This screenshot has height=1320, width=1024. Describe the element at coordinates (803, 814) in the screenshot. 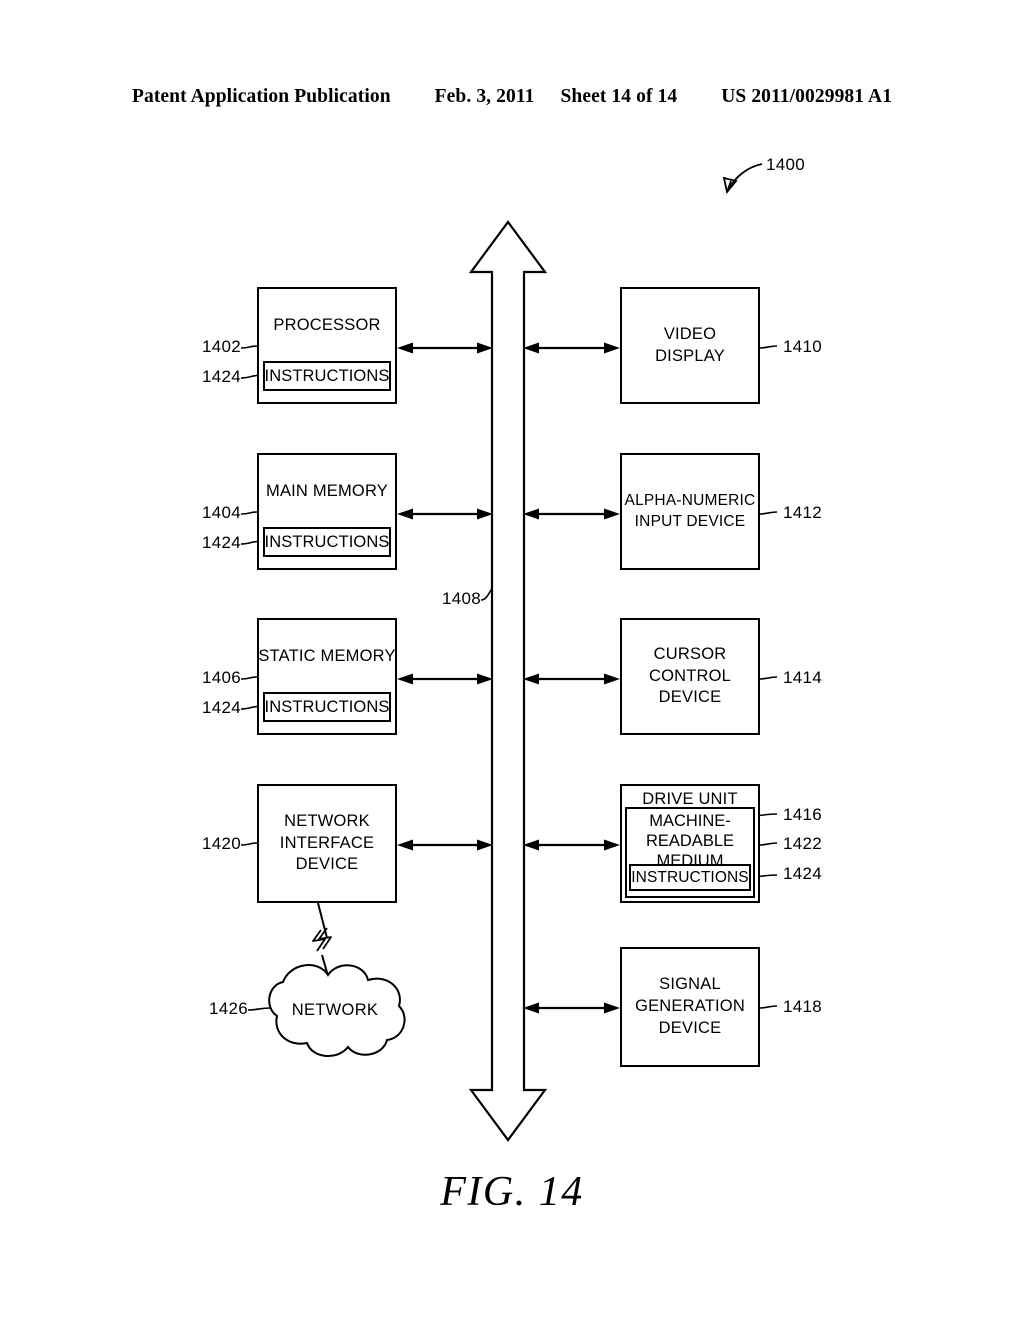

I see `ref-1416: 1416` at that location.